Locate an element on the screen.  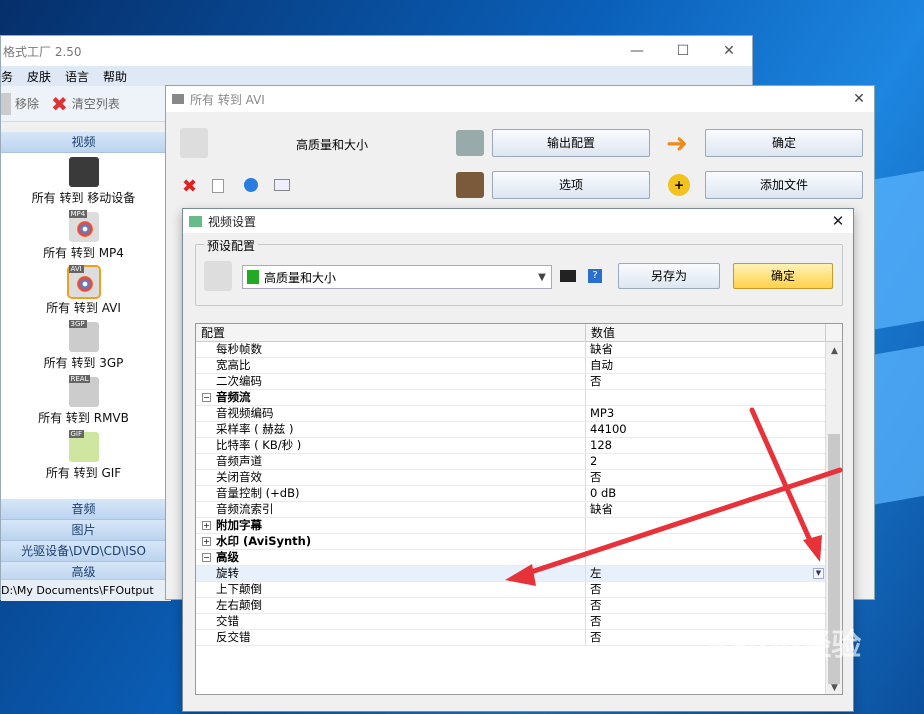
preset-group-label: 预设配置 is located at coordinates (231, 245).